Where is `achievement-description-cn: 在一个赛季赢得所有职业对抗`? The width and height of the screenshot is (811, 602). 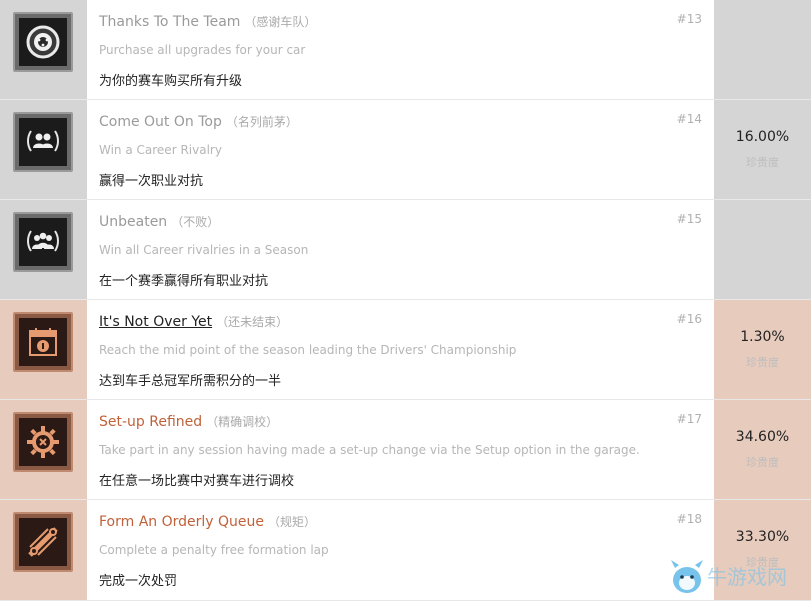 achievement-description-cn: 在一个赛季赢得所有职业对抗 is located at coordinates (184, 281).